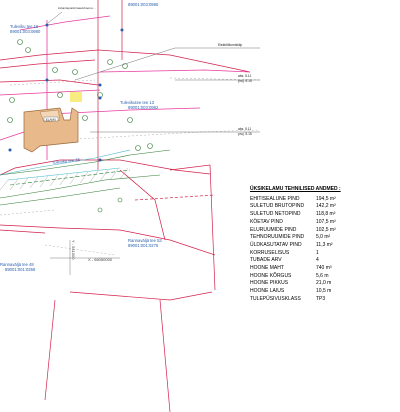  Describe the element at coordinates (295, 189) in the screenshot. I see `tech-table-title: ÜKSIKELAMU TEHNILISED ANDMED :` at that location.